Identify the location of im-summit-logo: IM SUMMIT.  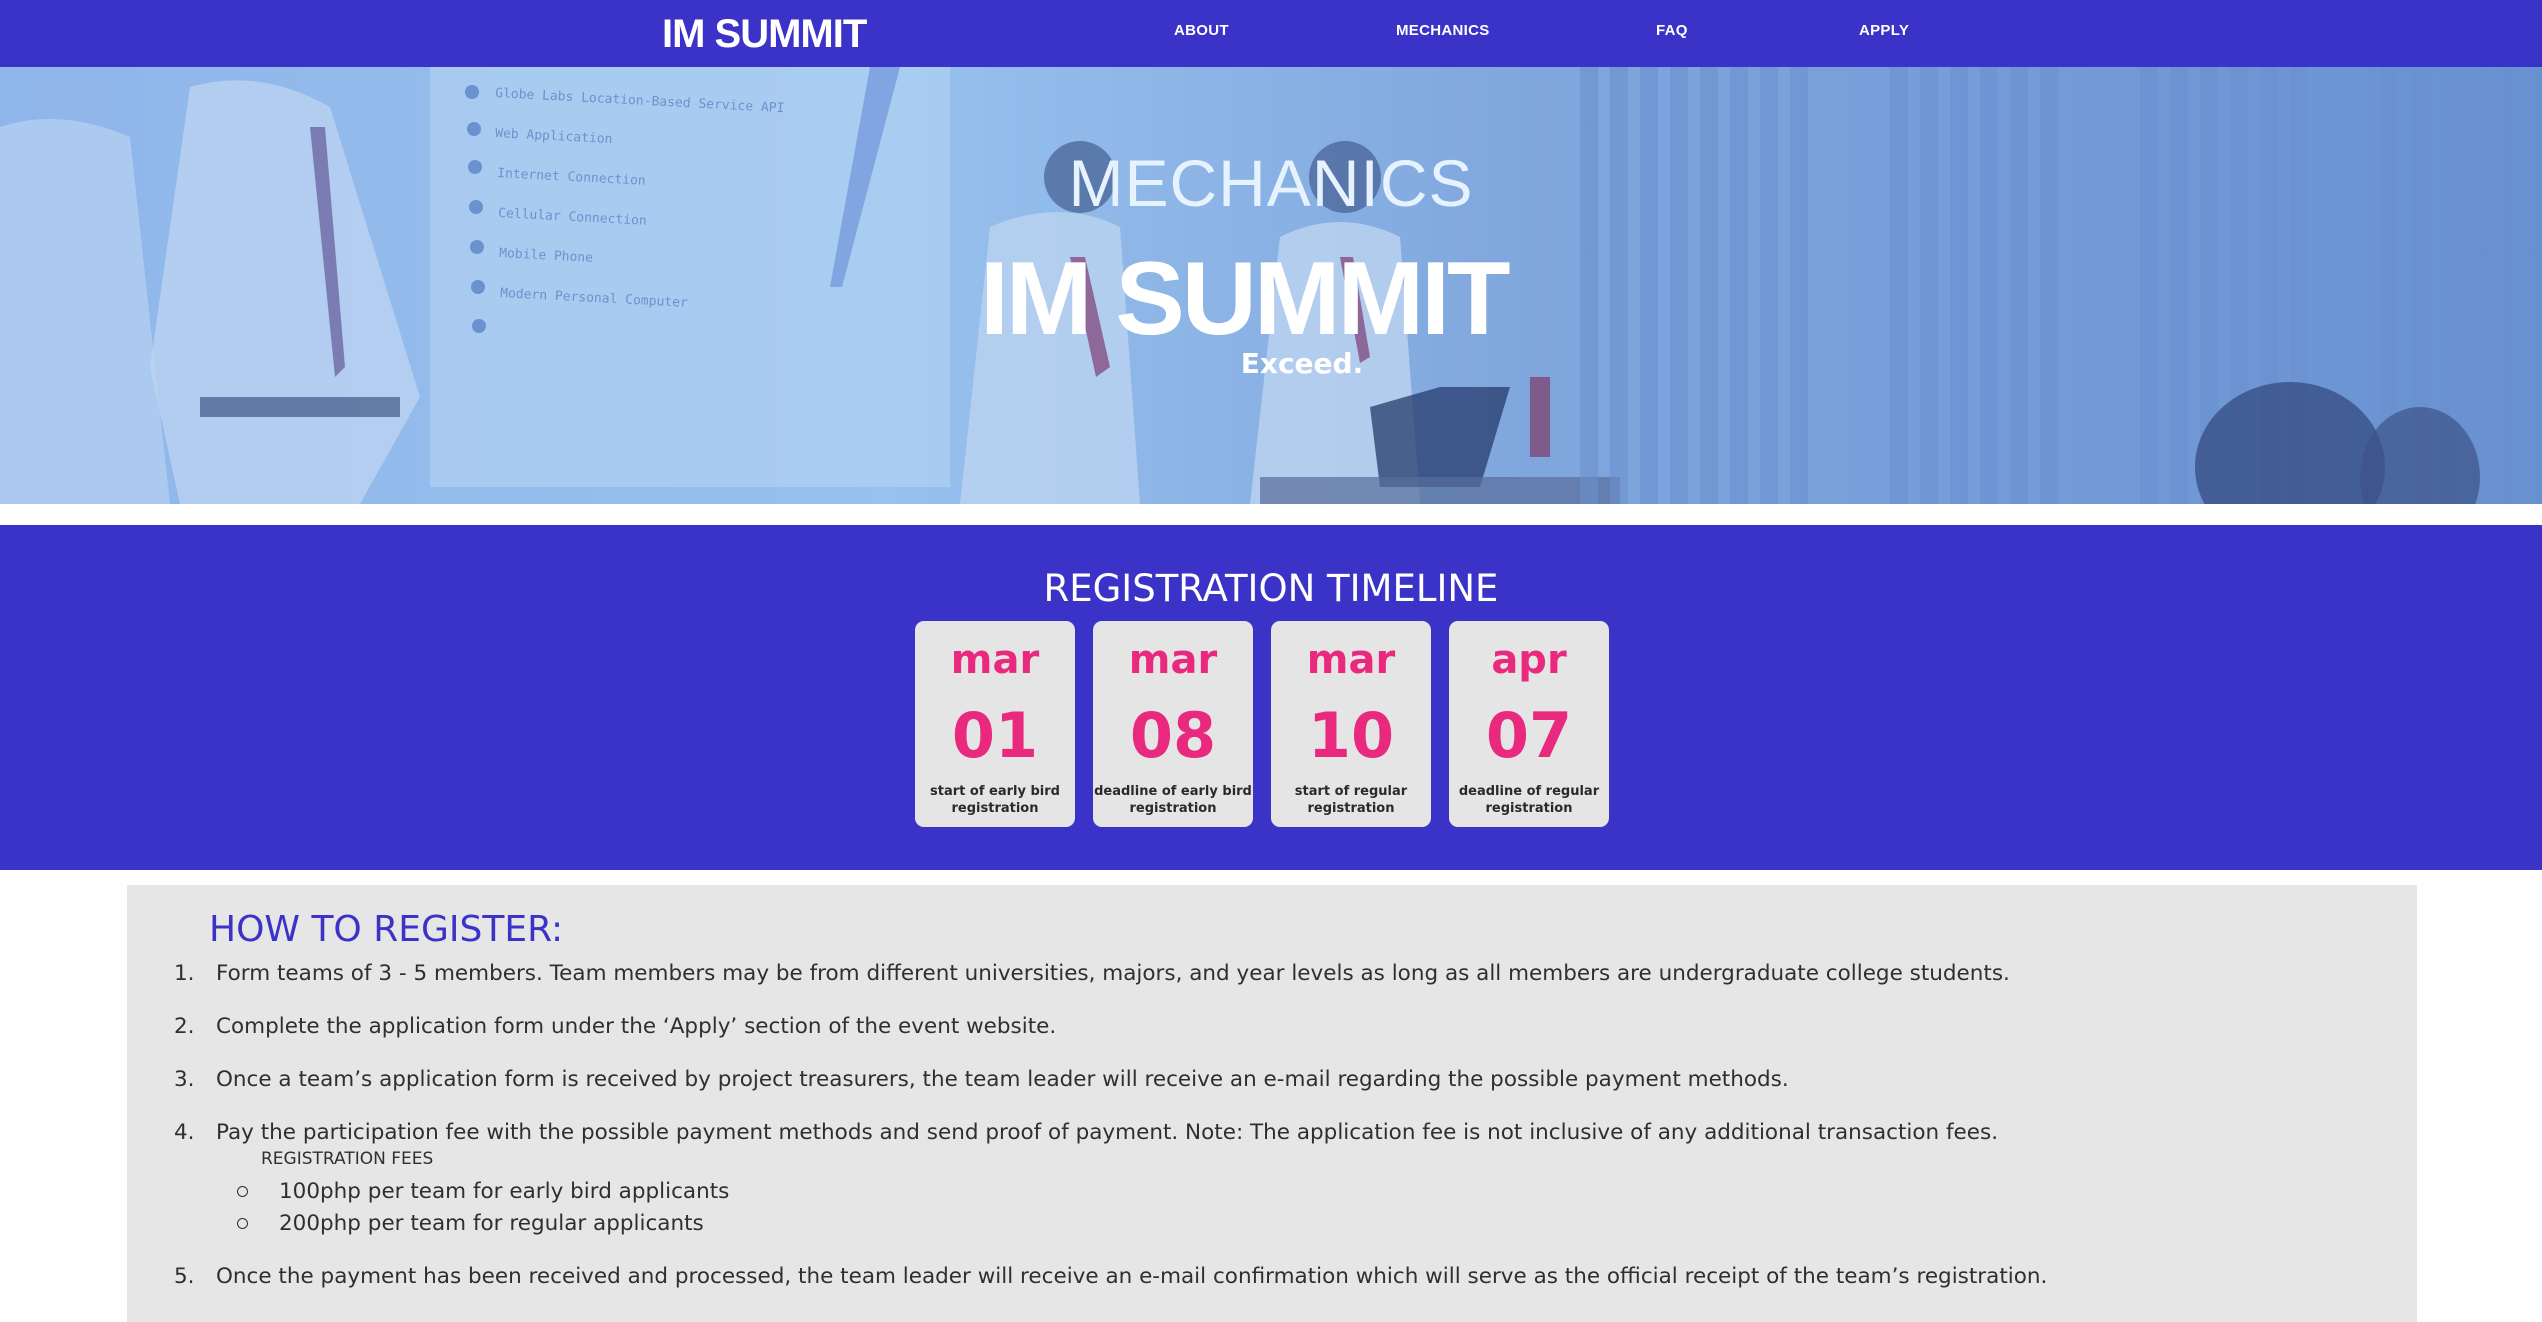
(790, 33).